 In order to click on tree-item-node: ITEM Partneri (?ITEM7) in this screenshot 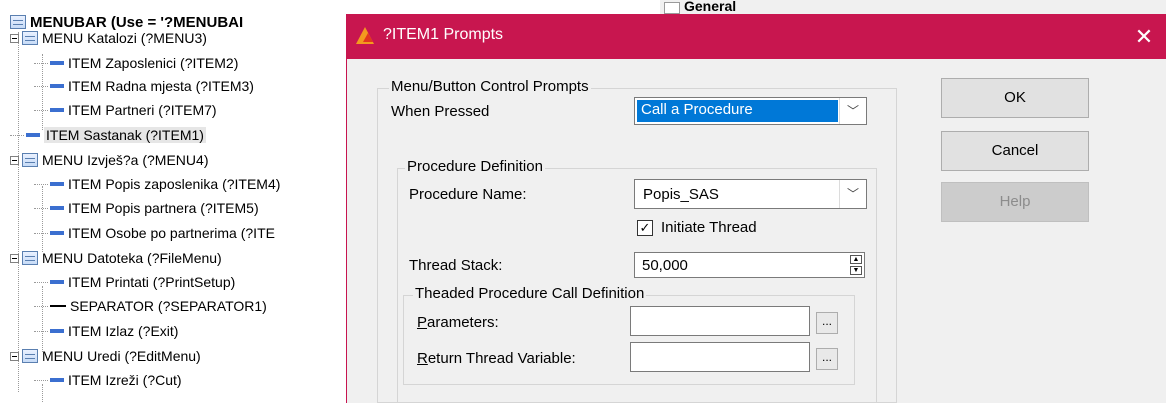, I will do `click(125, 110)`.